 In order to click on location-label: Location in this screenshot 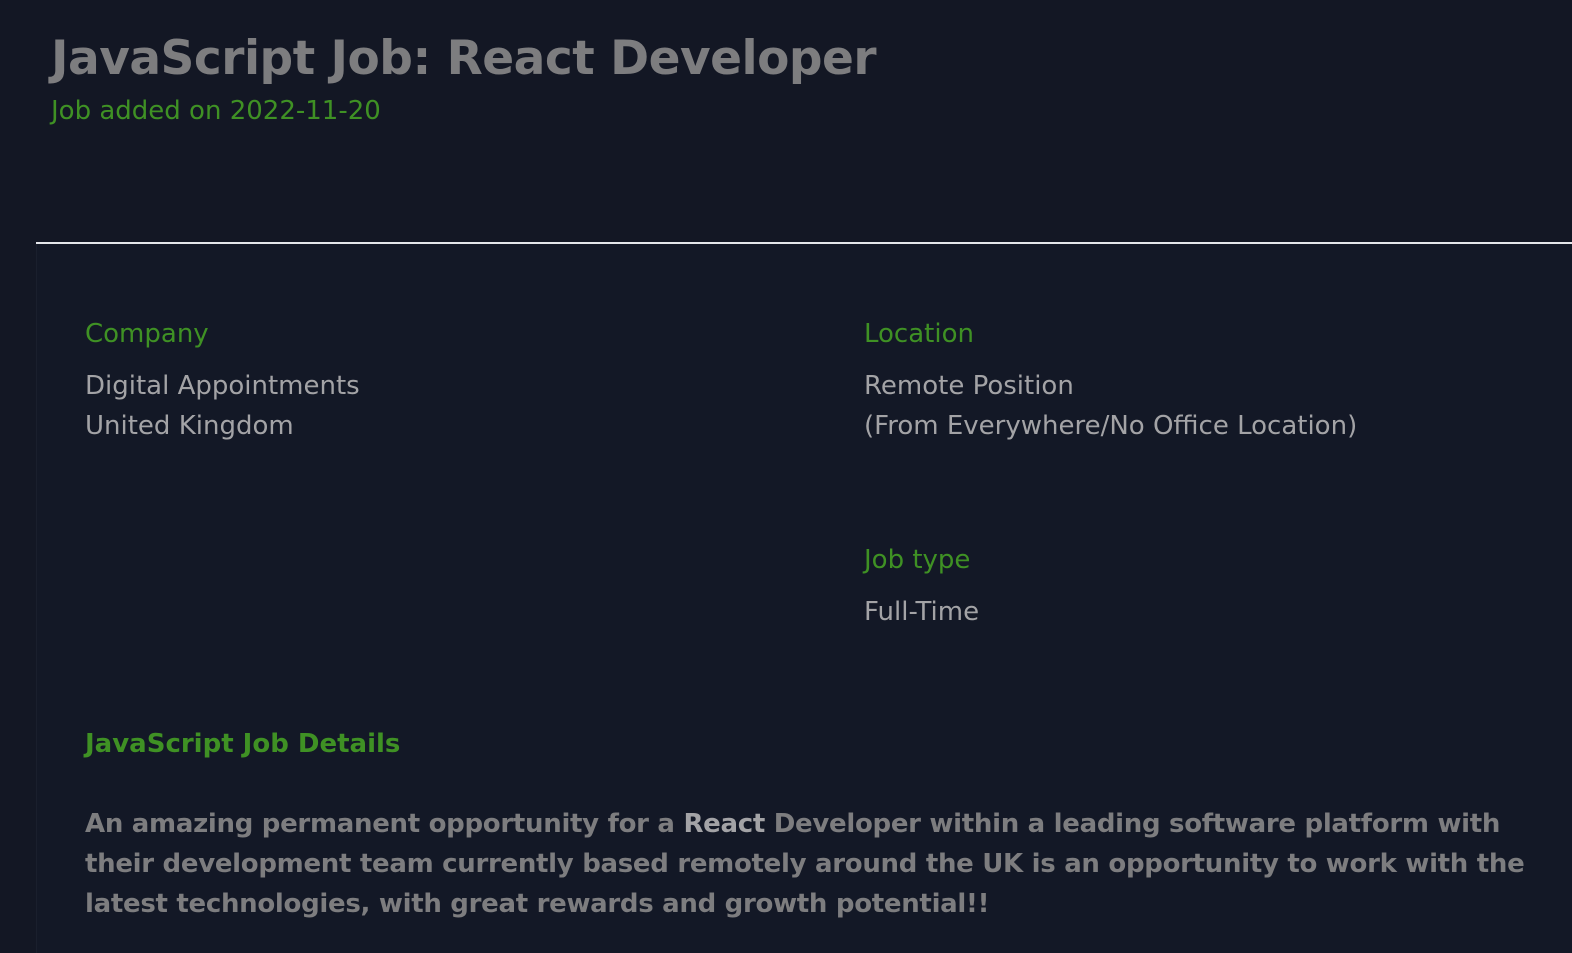, I will do `click(919, 334)`.